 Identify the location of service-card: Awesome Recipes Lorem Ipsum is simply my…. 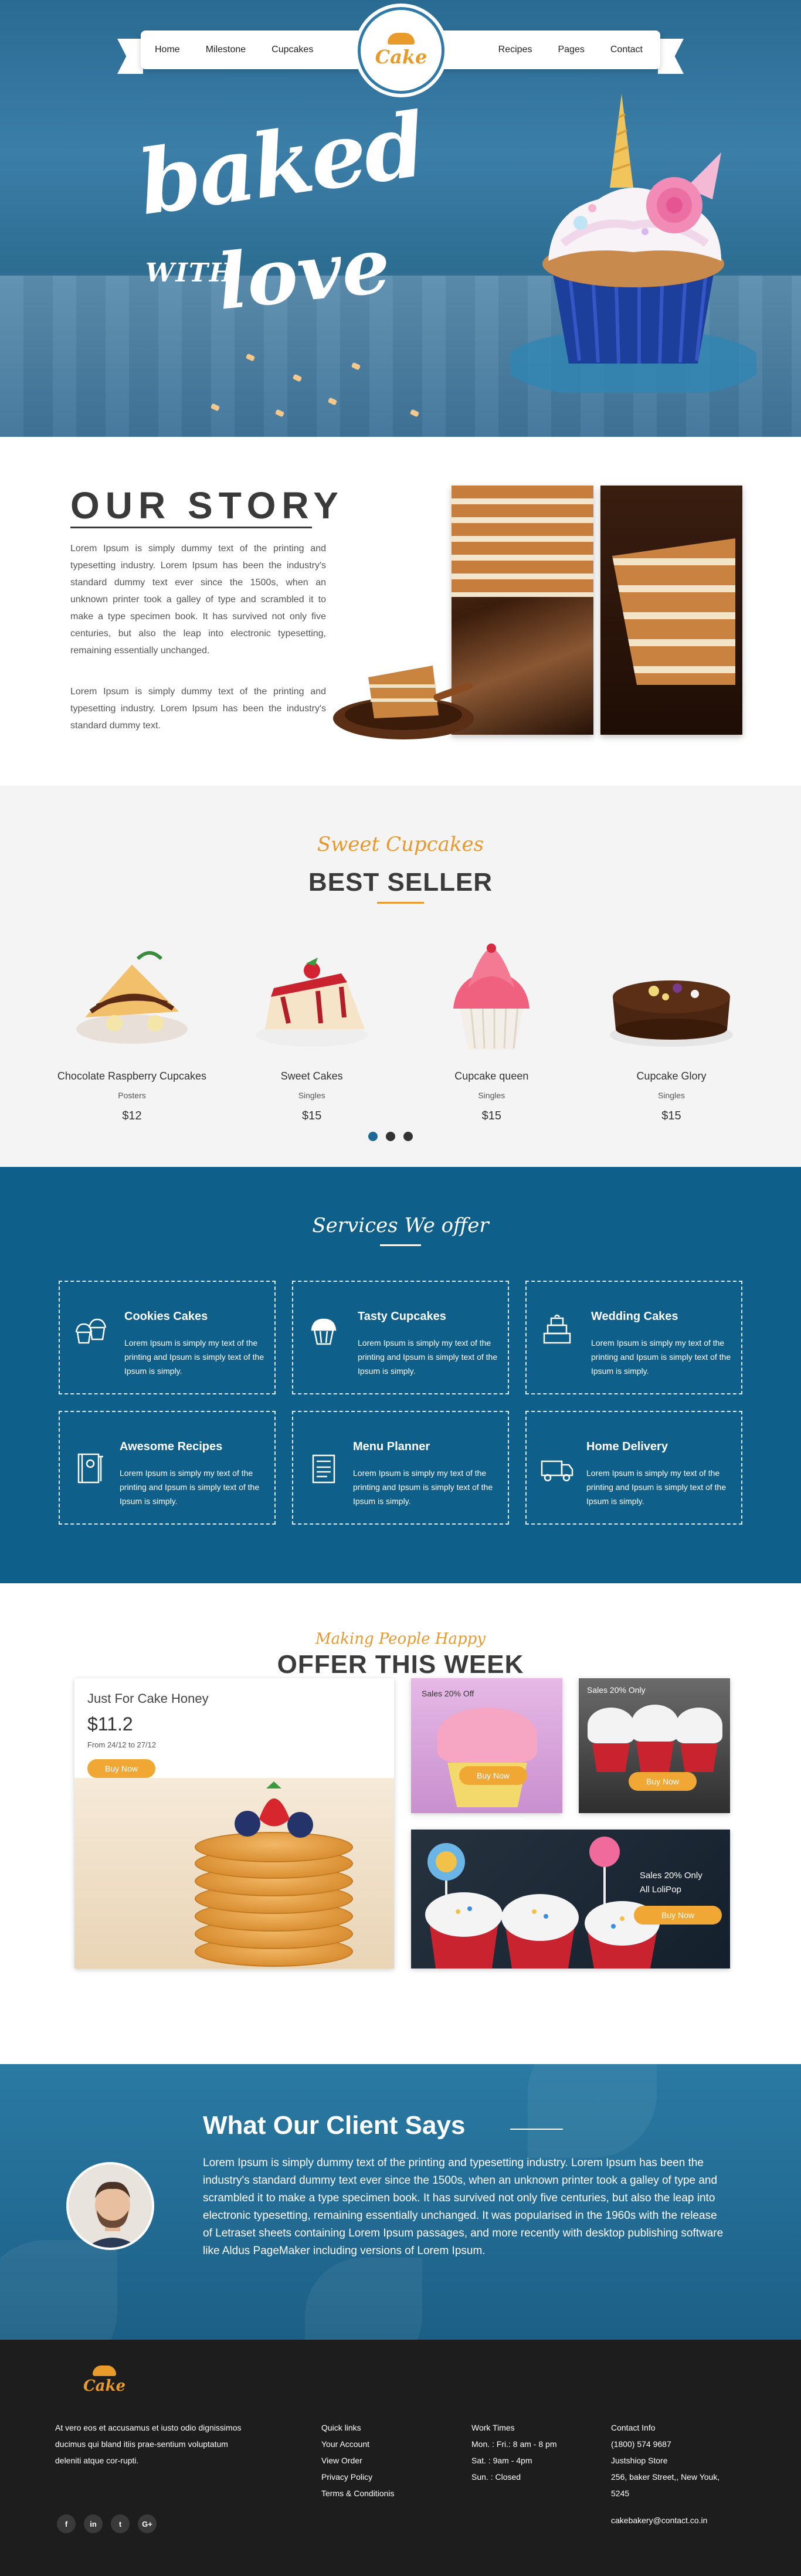
(167, 1468).